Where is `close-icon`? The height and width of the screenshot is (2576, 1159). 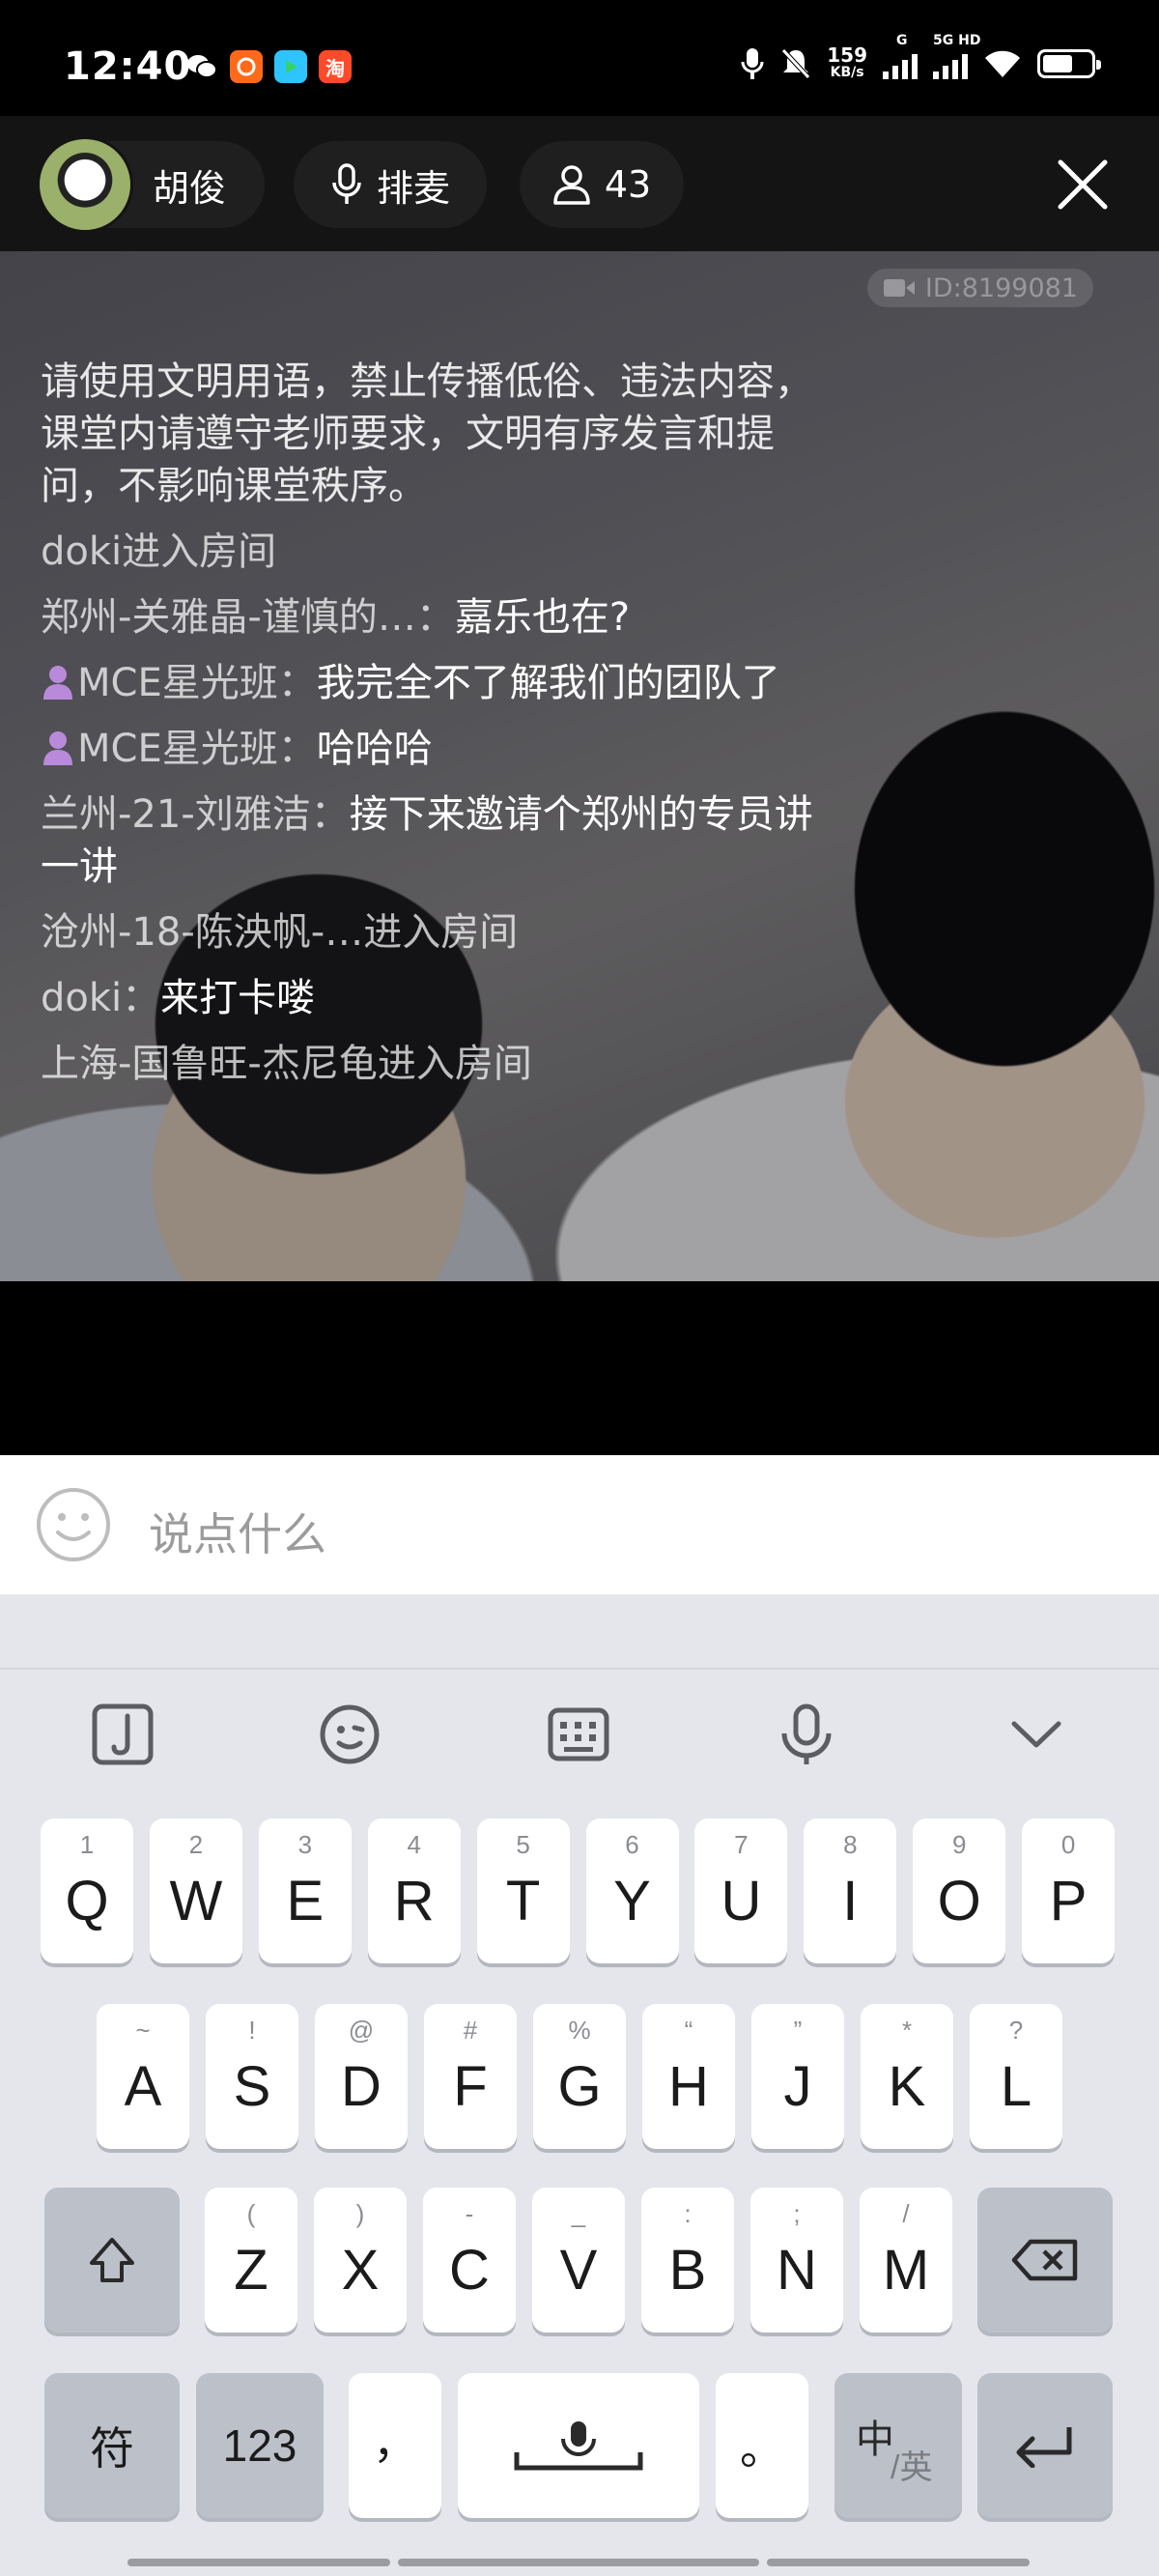
close-icon is located at coordinates (1083, 185).